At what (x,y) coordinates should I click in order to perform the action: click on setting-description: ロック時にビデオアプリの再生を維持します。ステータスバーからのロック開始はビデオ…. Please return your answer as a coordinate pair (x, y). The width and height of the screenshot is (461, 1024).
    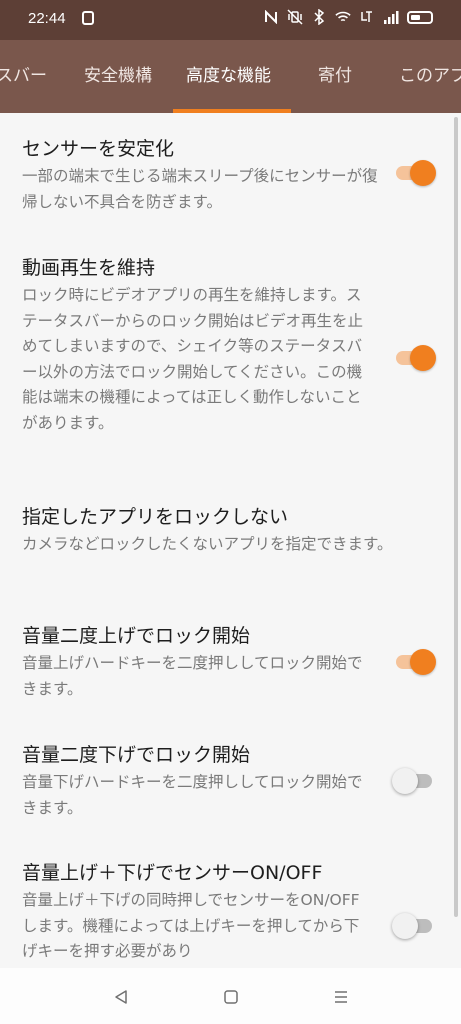
    Looking at the image, I should click on (193, 359).